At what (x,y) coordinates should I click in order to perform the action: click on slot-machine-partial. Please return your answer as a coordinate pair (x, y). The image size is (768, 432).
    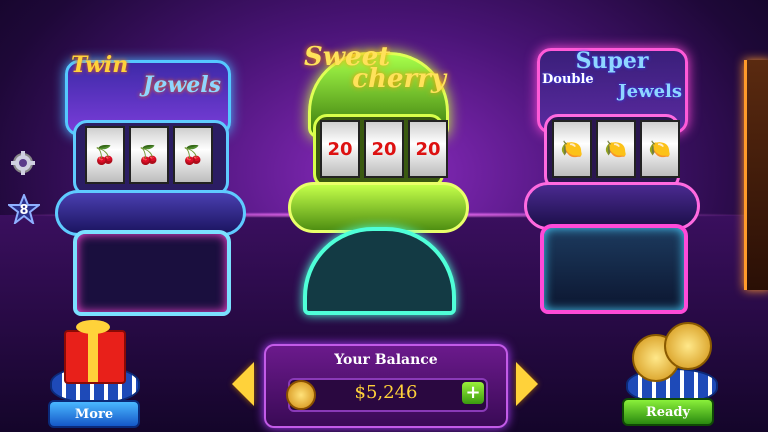
    Looking at the image, I should click on (756, 175).